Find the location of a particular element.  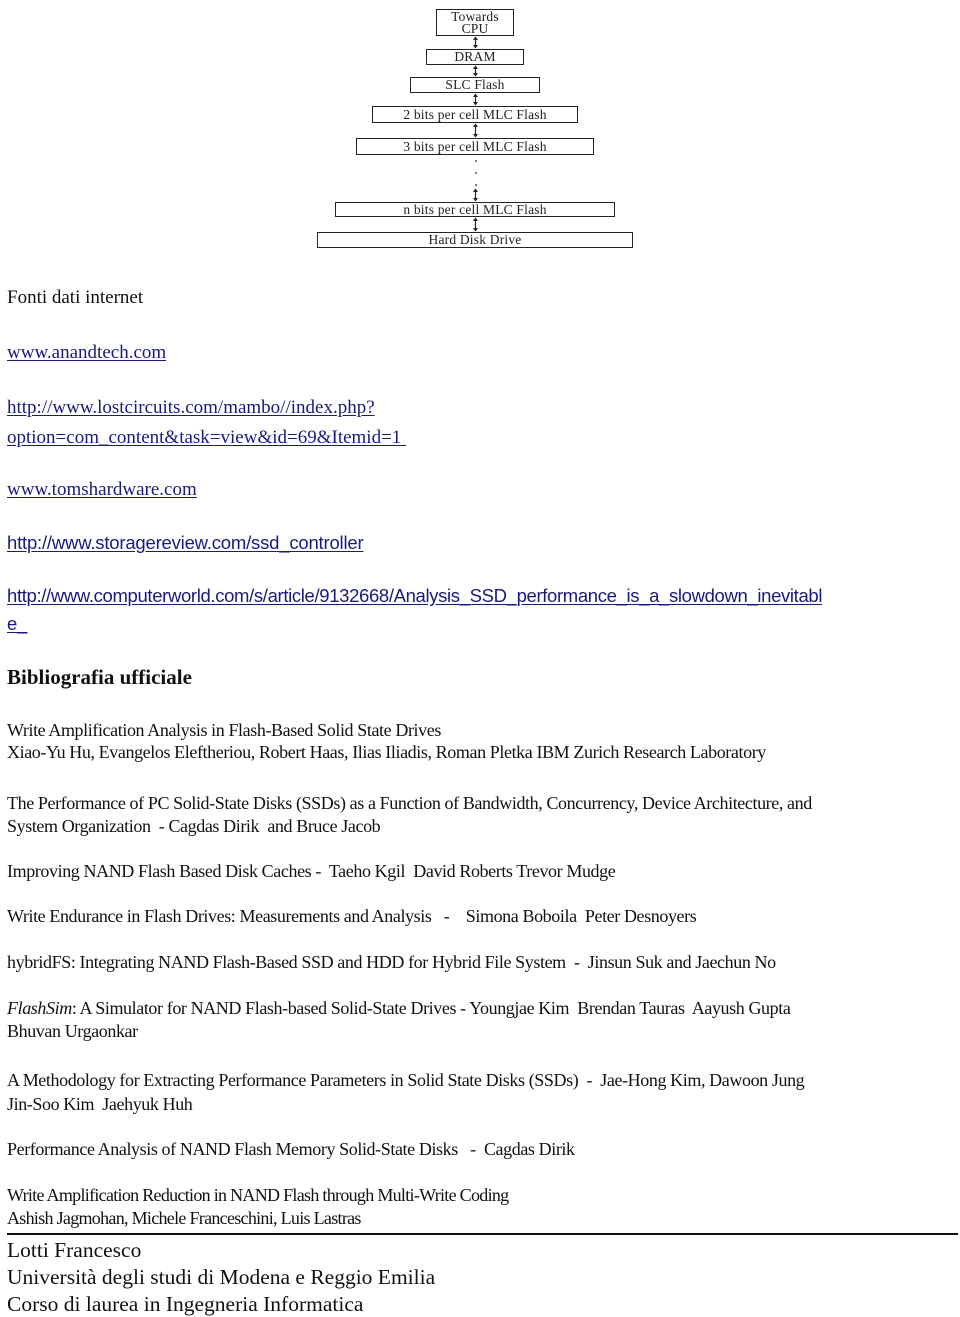

footer-author: Lotti Francesco is located at coordinates (74, 1250).